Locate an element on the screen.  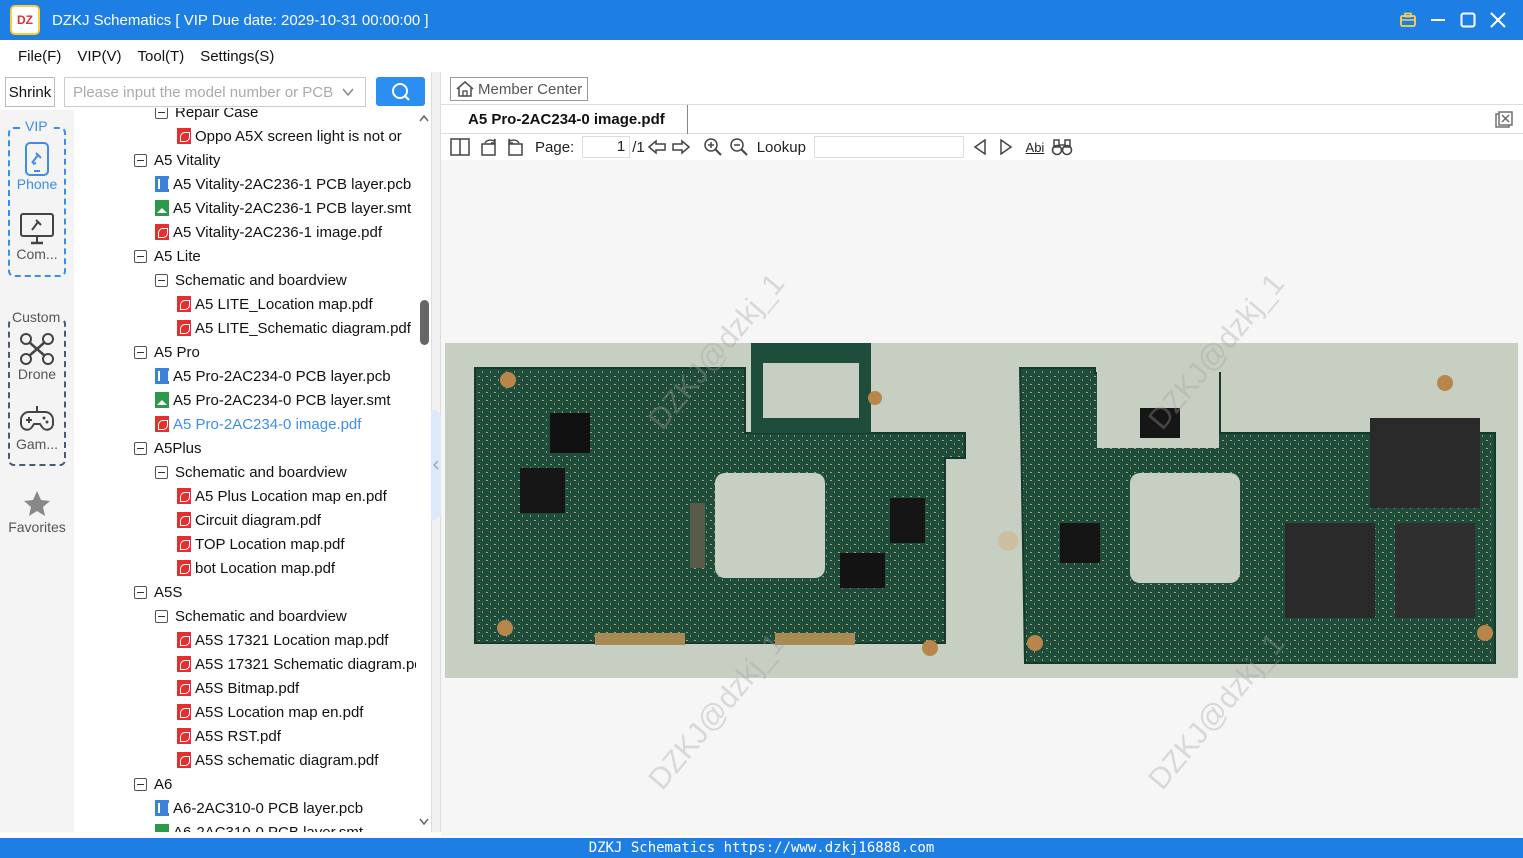
find-next-icon is located at coordinates (1006, 147).